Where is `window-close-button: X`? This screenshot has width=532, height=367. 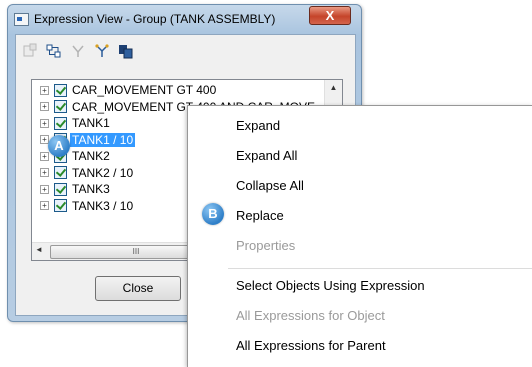
window-close-button: X is located at coordinates (330, 15).